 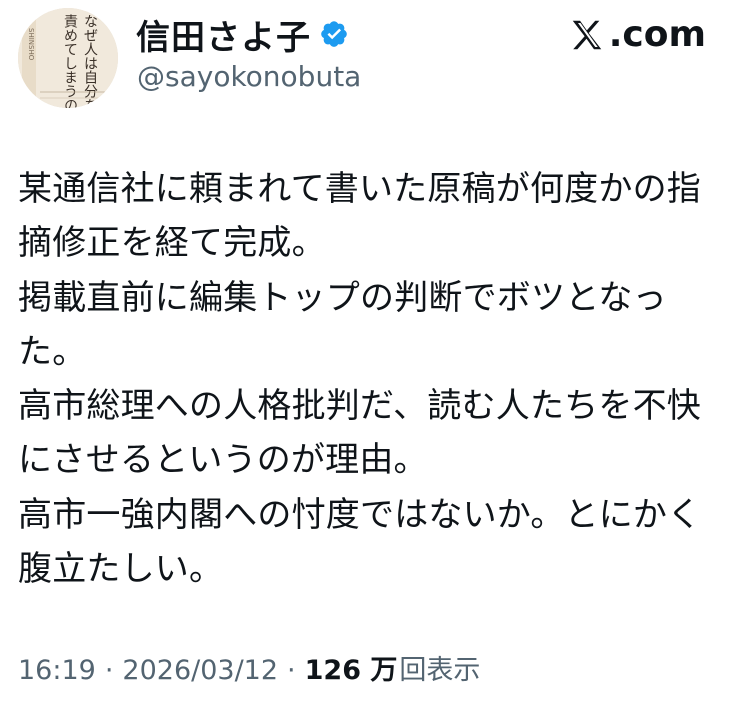 I want to click on tweet-text-line: た。, so click(x=52, y=351).